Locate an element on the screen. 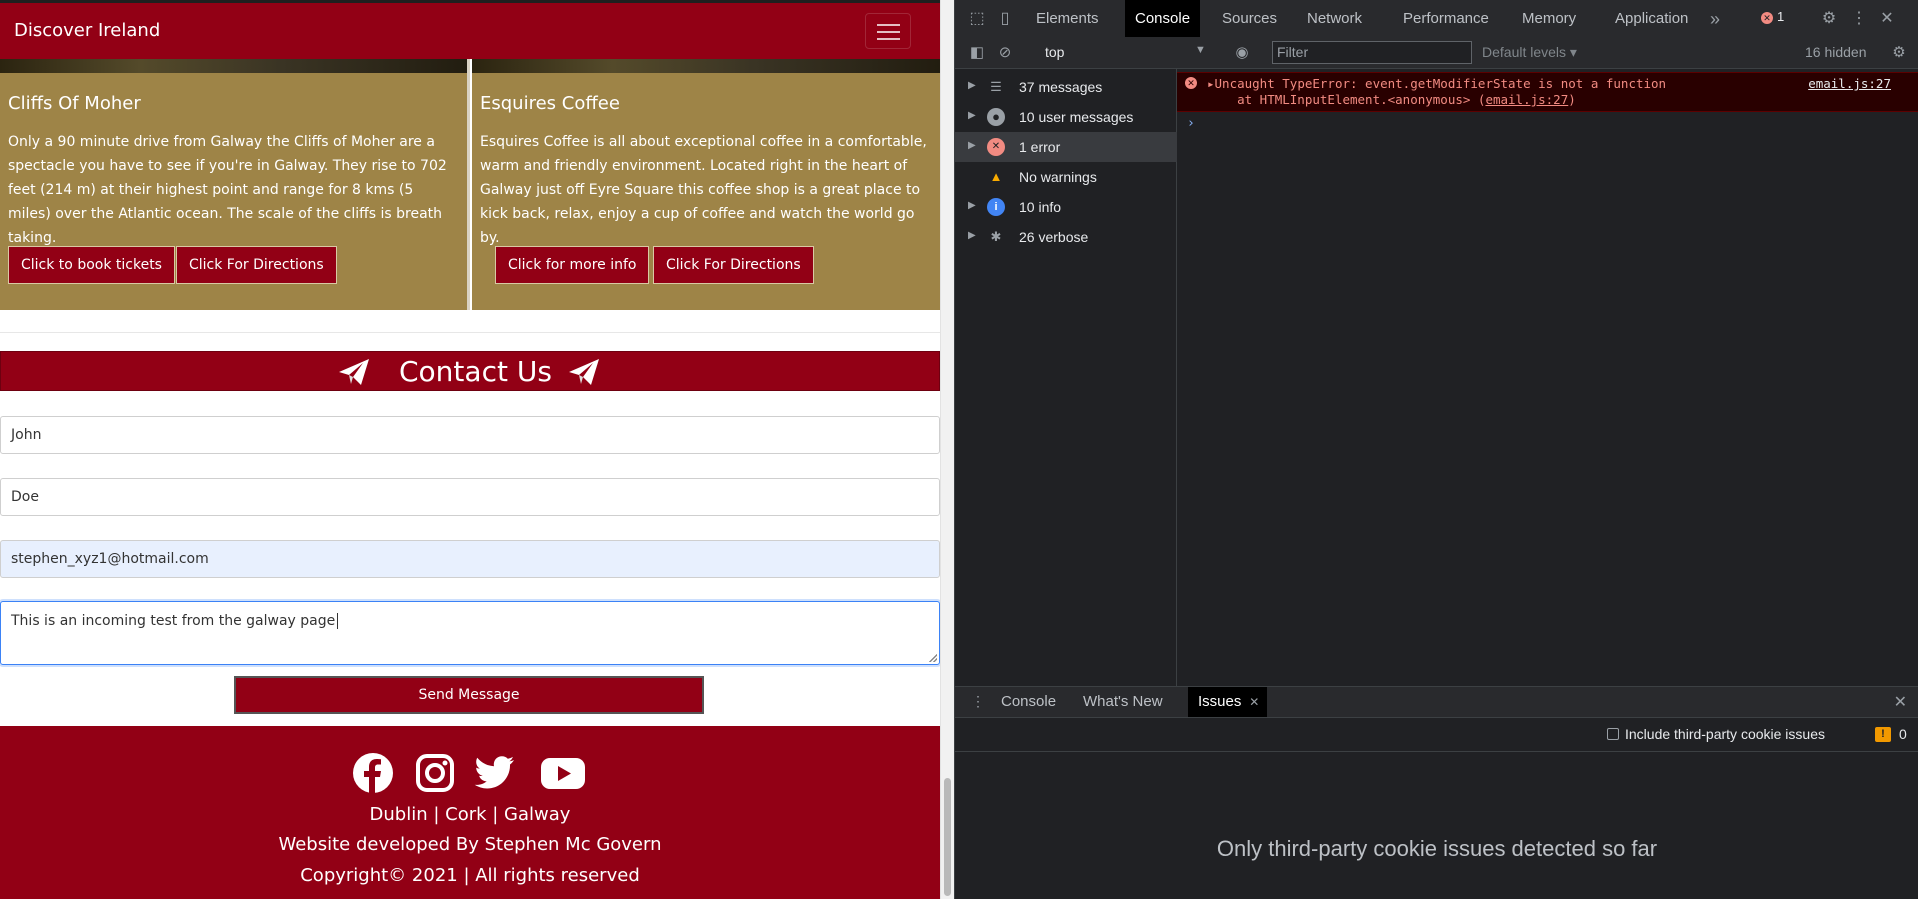 The width and height of the screenshot is (1918, 899). clear-console-icon: ⊘ is located at coordinates (1005, 53).